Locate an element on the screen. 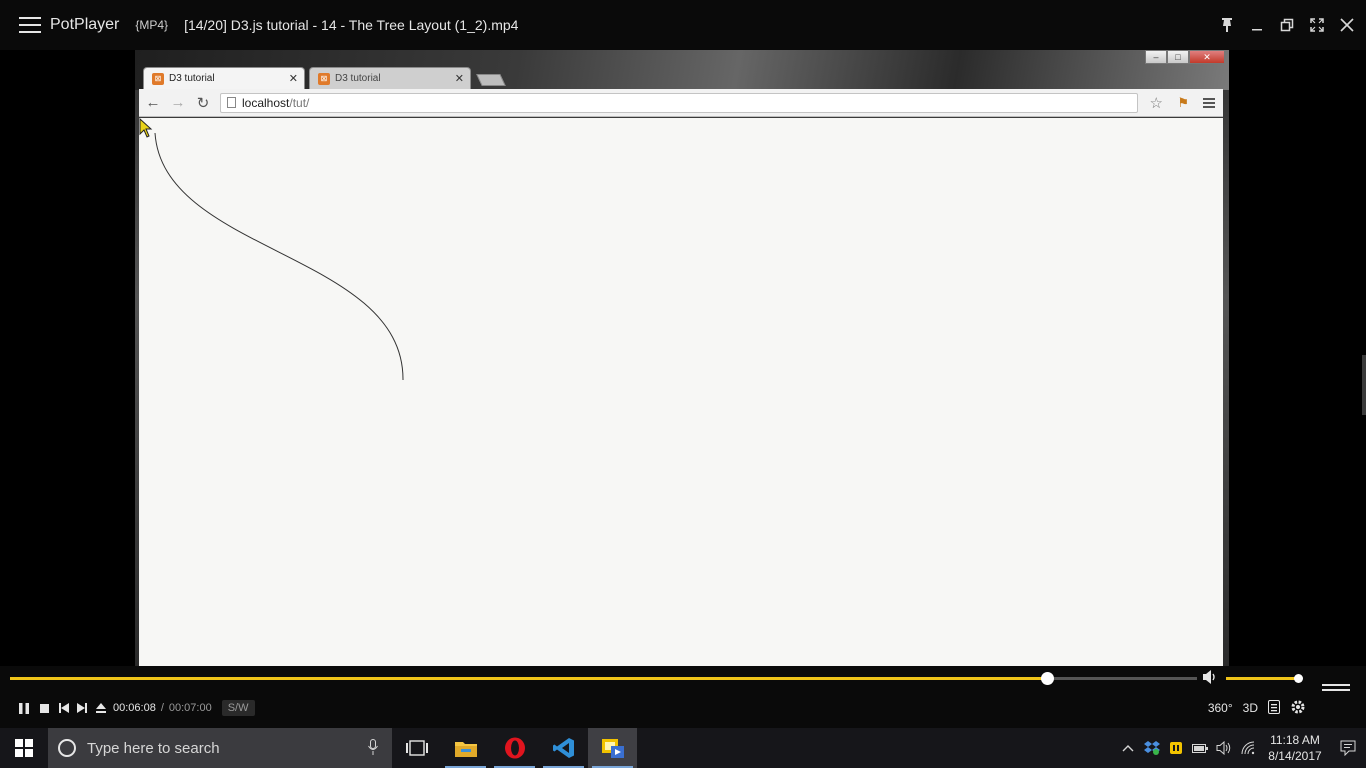 This screenshot has width=1366, height=768. bookmark-star-icon: ☆ is located at coordinates (1156, 103).